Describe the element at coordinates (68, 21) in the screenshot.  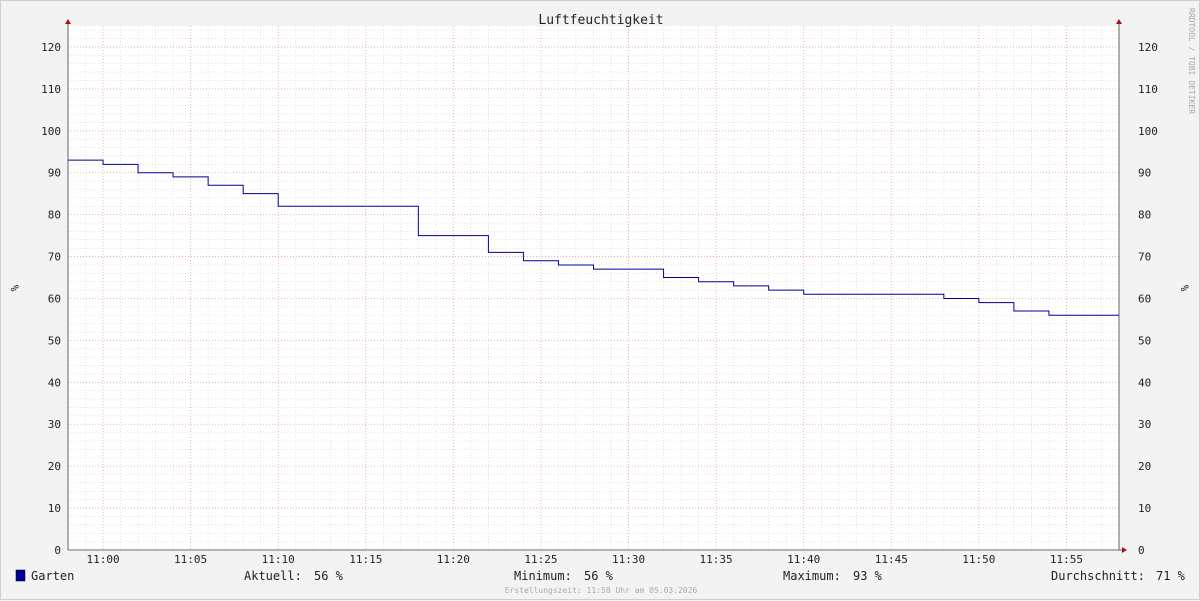
I see `y-axis-arrow-left` at that location.